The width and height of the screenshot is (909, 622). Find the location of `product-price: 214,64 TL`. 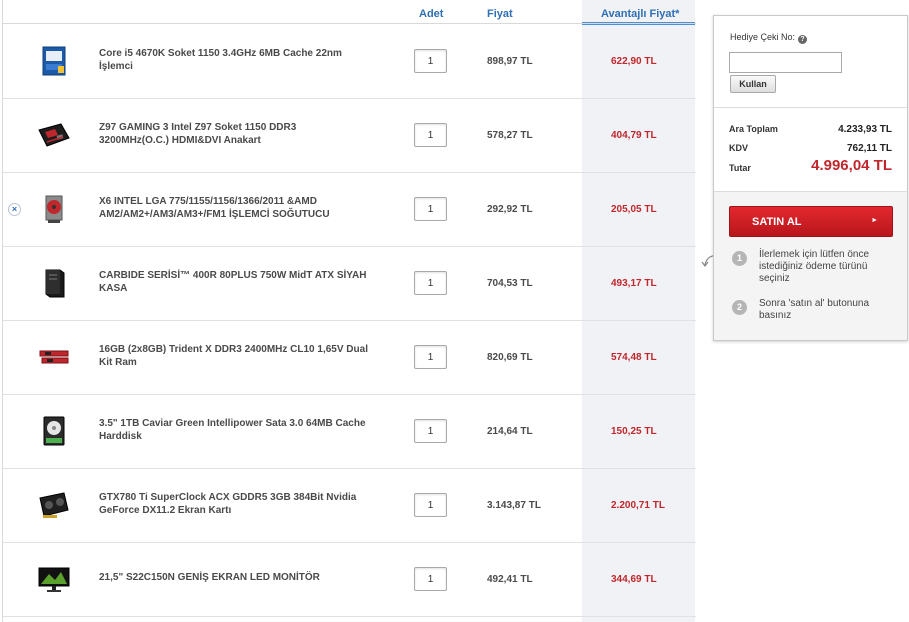

product-price: 214,64 TL is located at coordinates (510, 431).